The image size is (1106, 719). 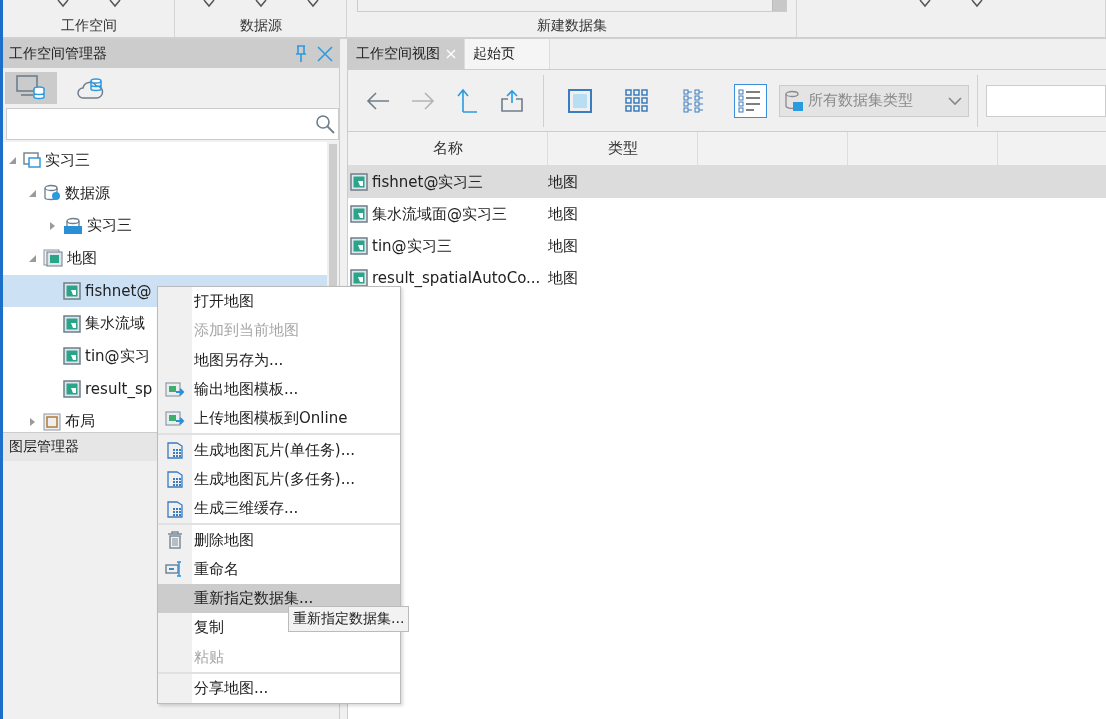 What do you see at coordinates (88, 26) in the screenshot?
I see `ribbon-group-label: 工作空间` at bounding box center [88, 26].